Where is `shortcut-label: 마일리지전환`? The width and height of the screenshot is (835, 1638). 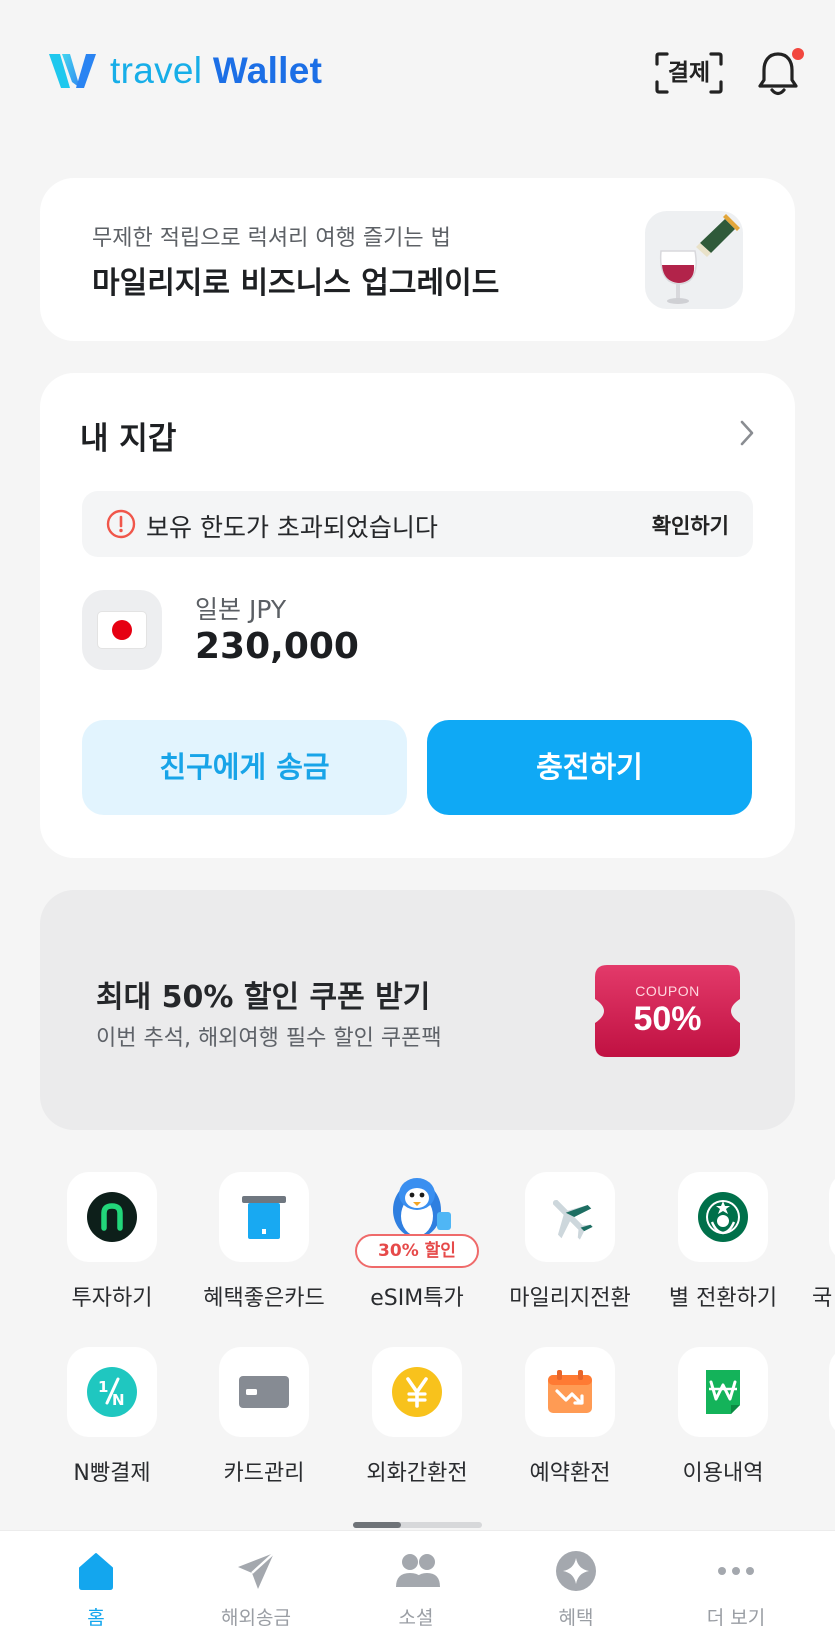 shortcut-label: 마일리지전환 is located at coordinates (570, 1298).